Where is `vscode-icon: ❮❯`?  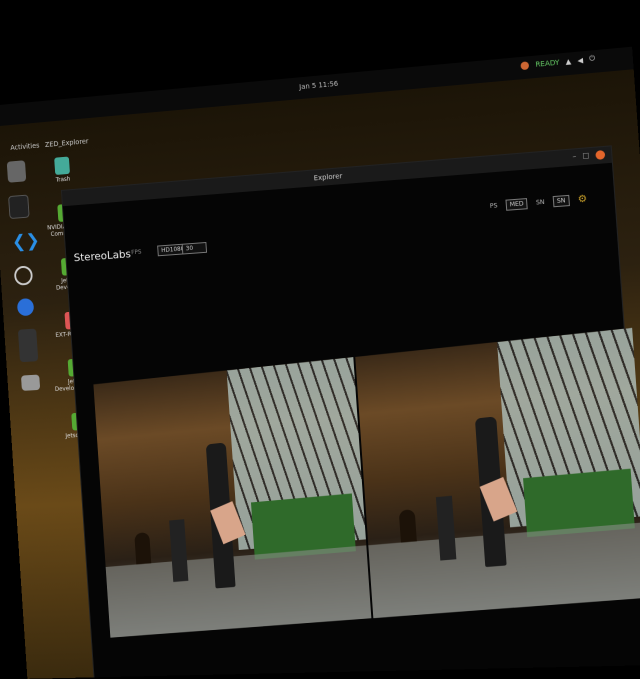 vscode-icon: ❮❯ is located at coordinates (25, 241).